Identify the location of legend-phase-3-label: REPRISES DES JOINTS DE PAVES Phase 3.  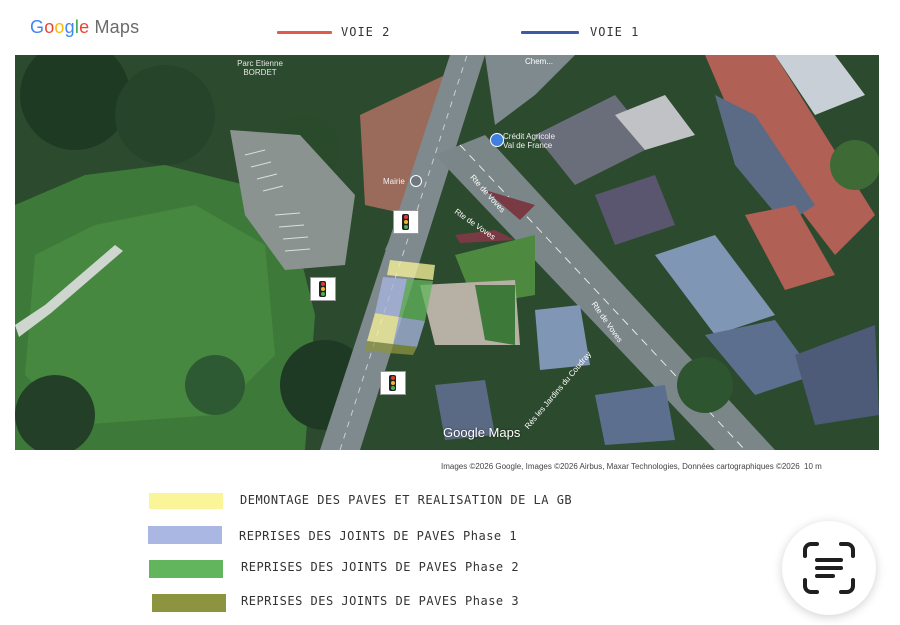
(380, 601).